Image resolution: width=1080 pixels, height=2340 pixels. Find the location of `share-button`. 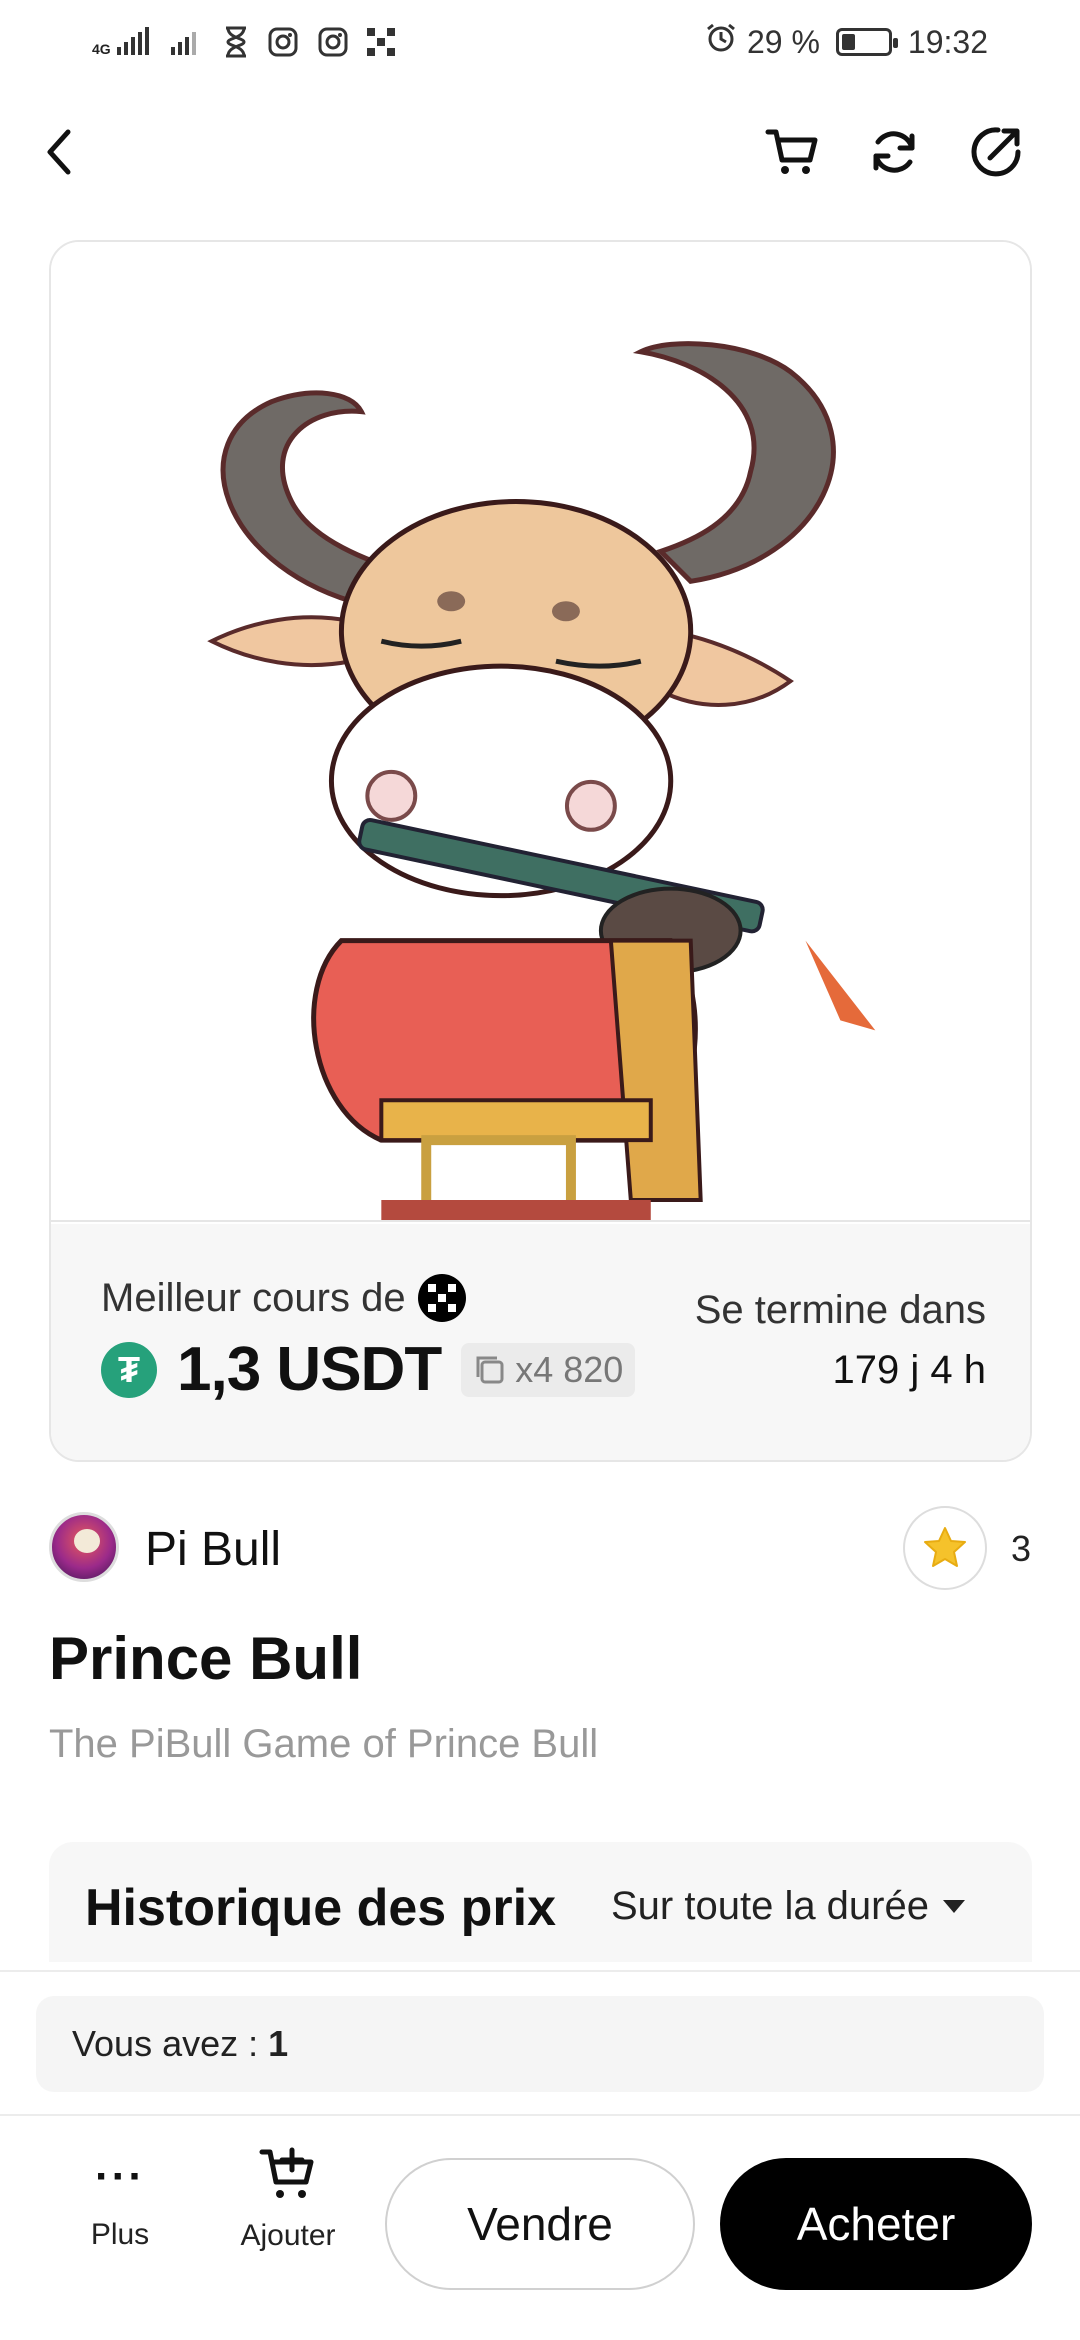

share-button is located at coordinates (996, 152).